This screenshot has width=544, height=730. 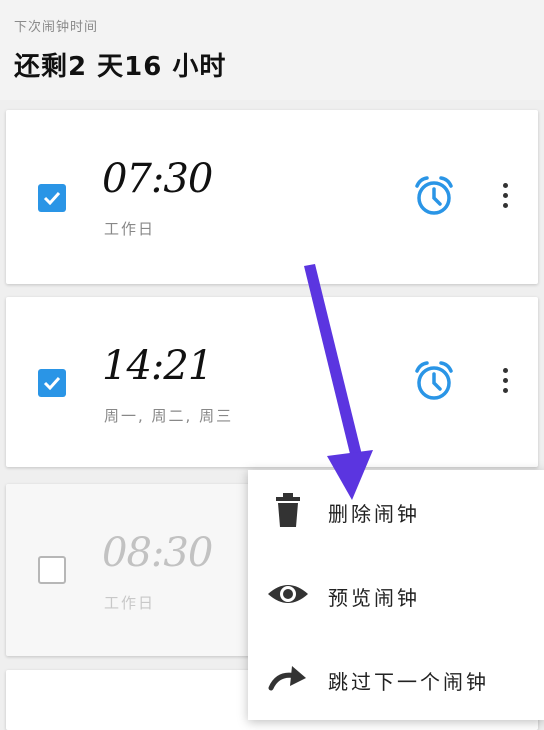 What do you see at coordinates (157, 553) in the screenshot?
I see `alarm-time: 08:30` at bounding box center [157, 553].